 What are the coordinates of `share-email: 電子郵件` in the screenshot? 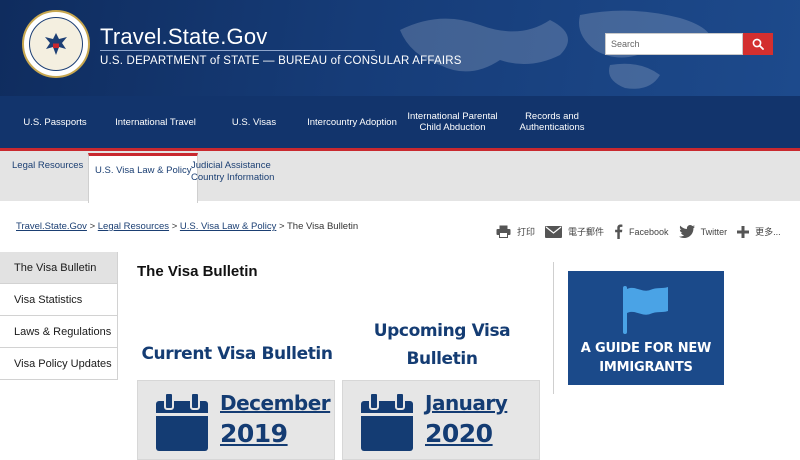 It's located at (574, 231).